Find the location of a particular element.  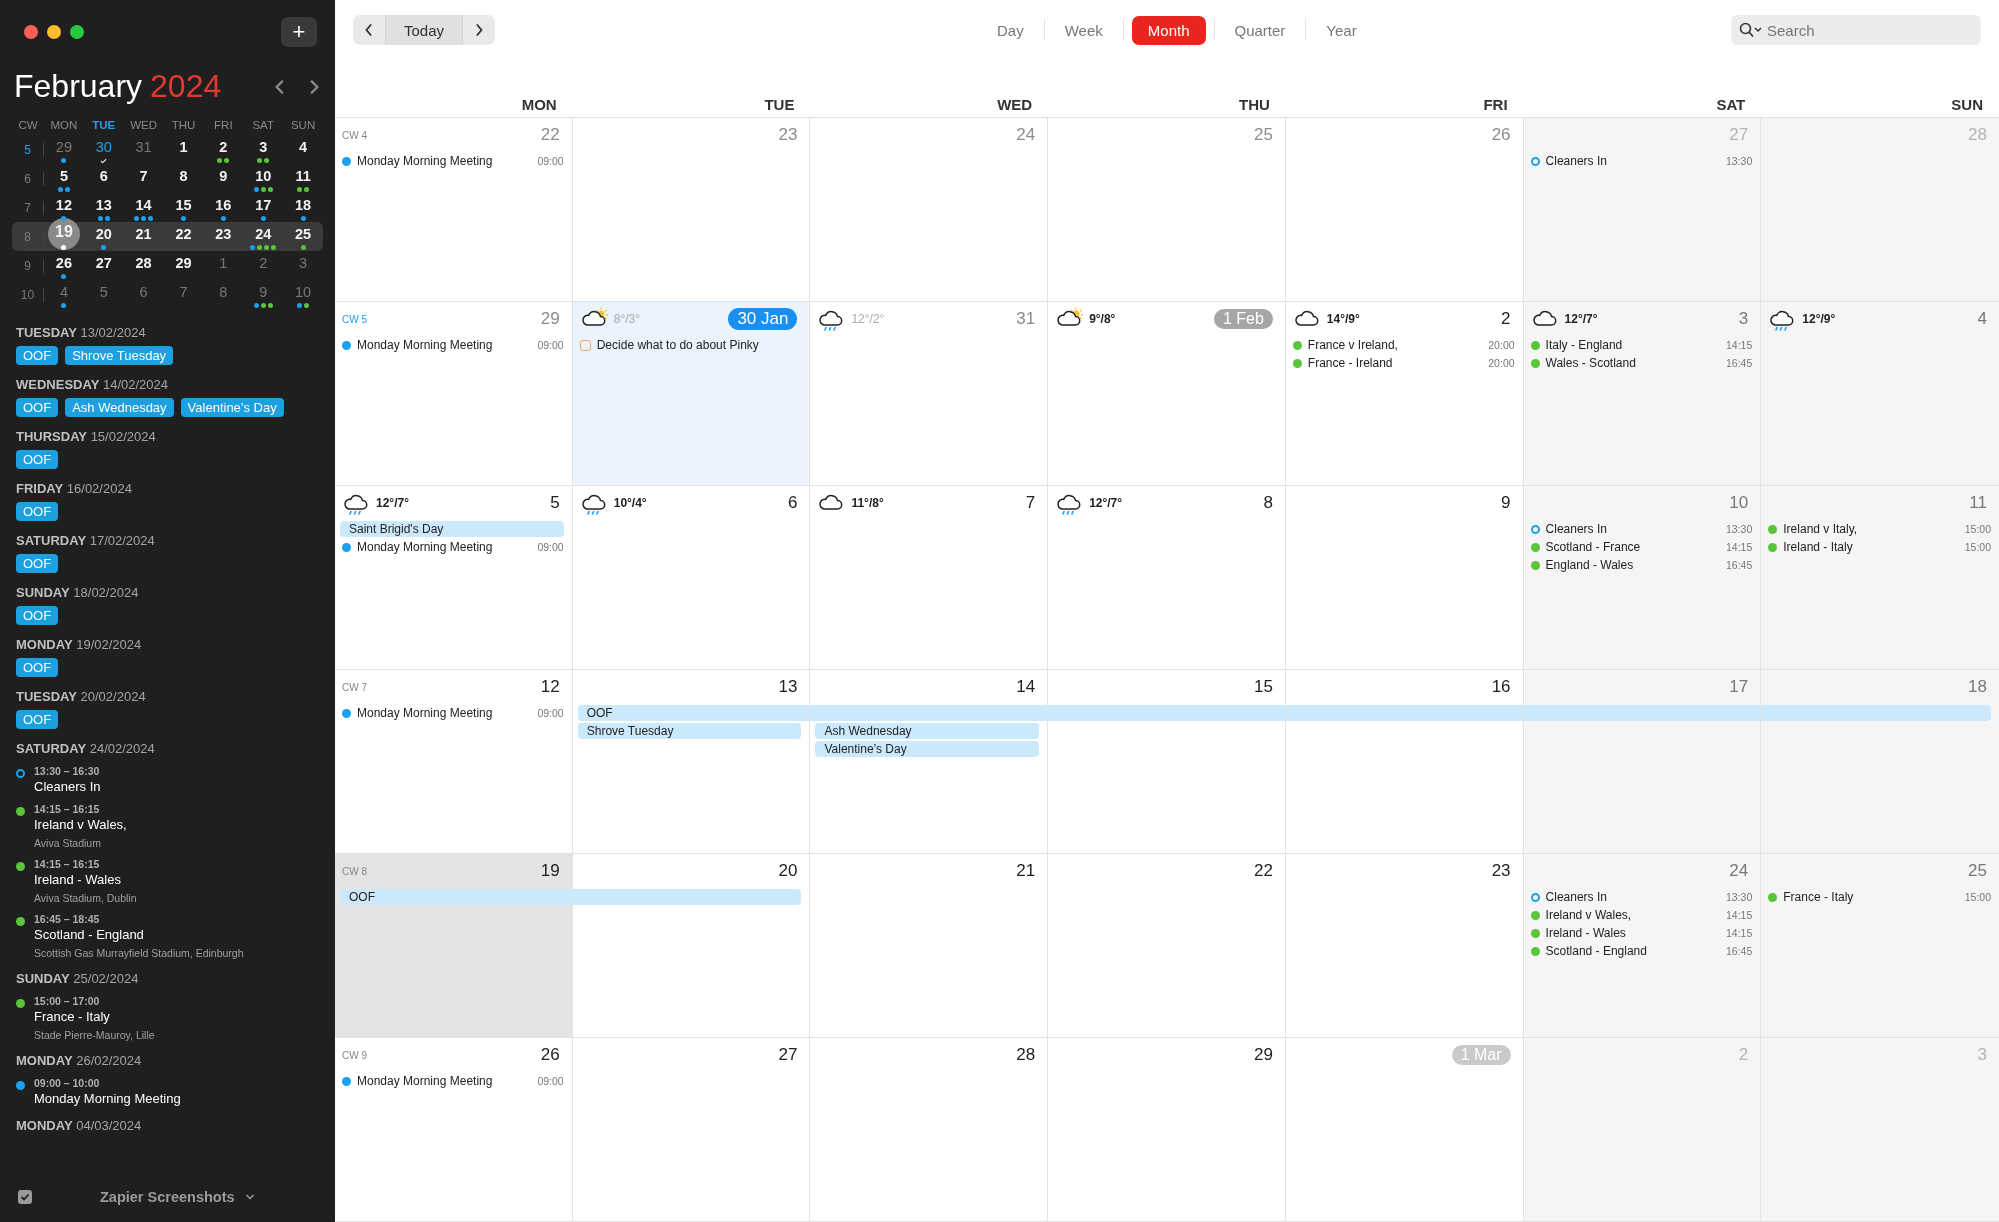

day-cell: 27 Cleaners In 13:30 is located at coordinates (1642, 209).